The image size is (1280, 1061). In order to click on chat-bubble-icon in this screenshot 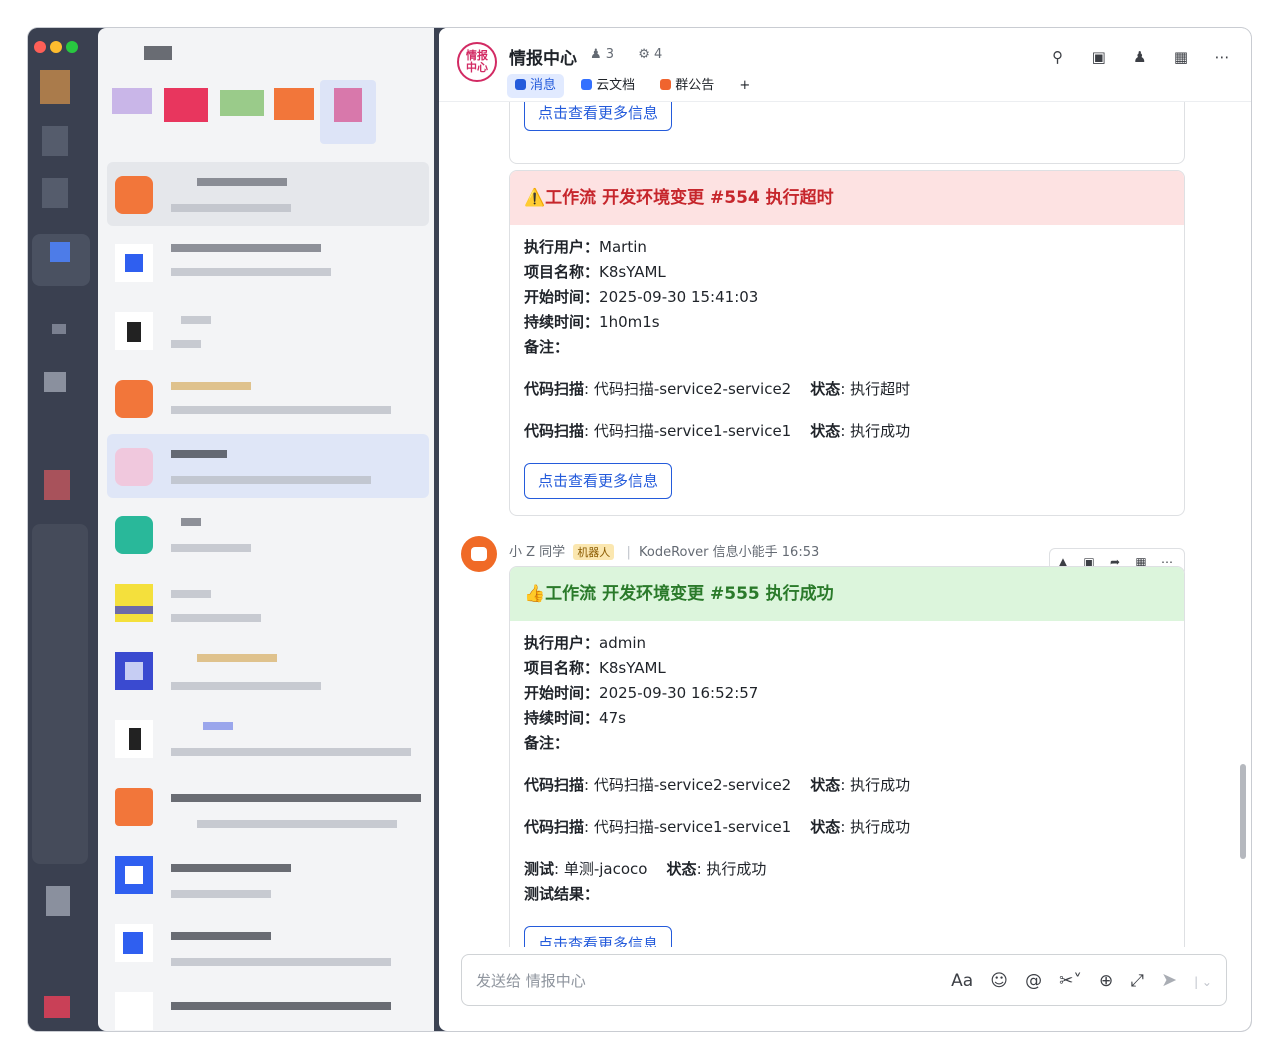, I will do `click(520, 84)`.